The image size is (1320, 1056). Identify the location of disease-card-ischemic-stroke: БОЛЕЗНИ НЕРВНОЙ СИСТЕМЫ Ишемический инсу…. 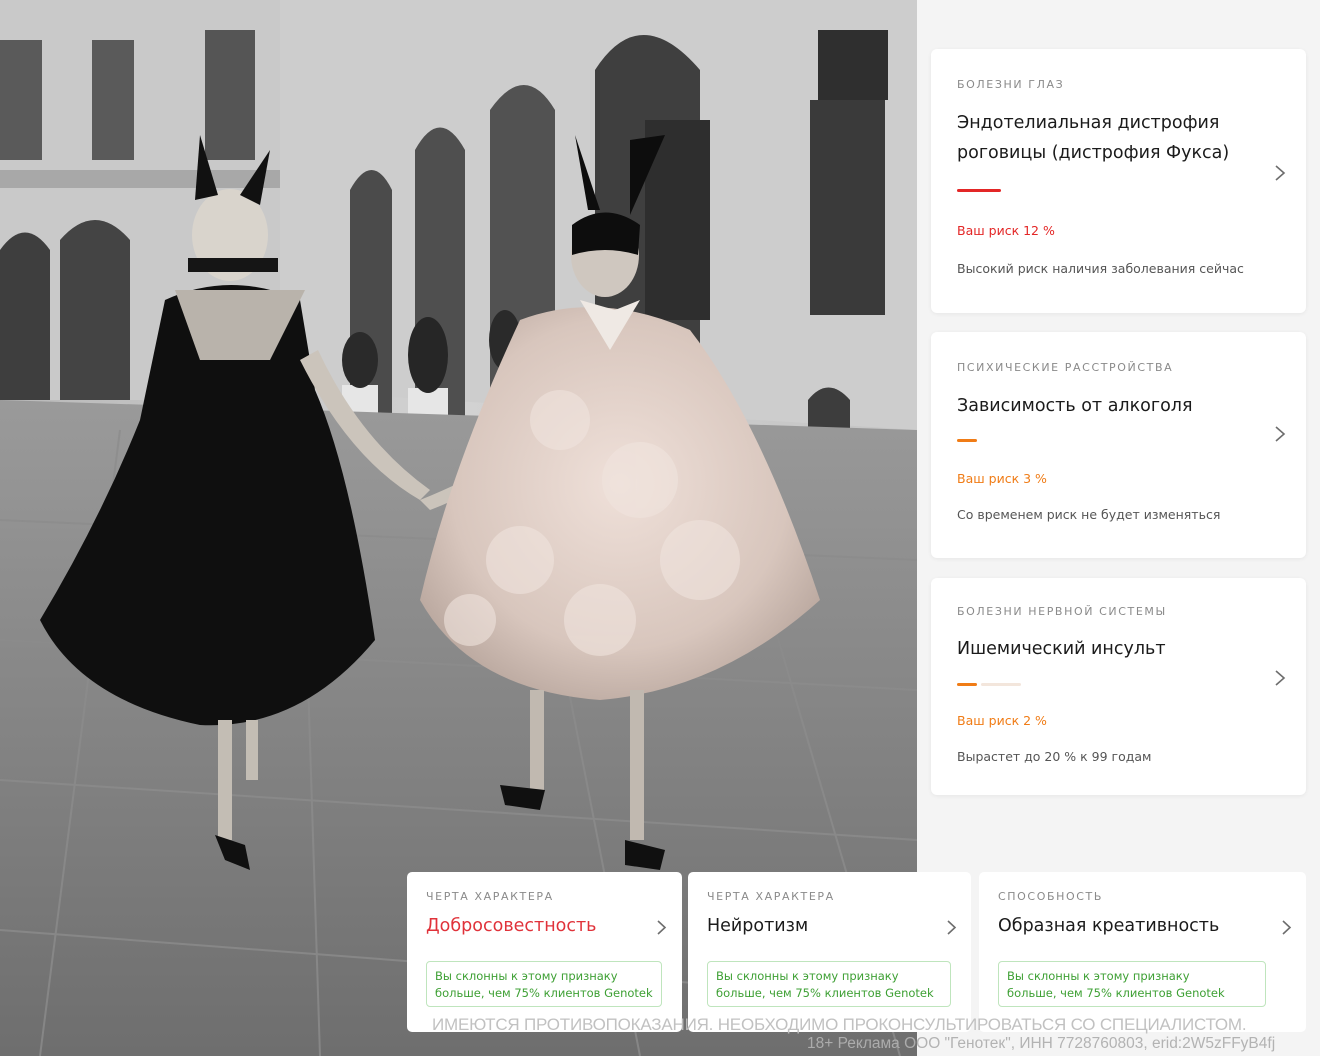
(1118, 686).